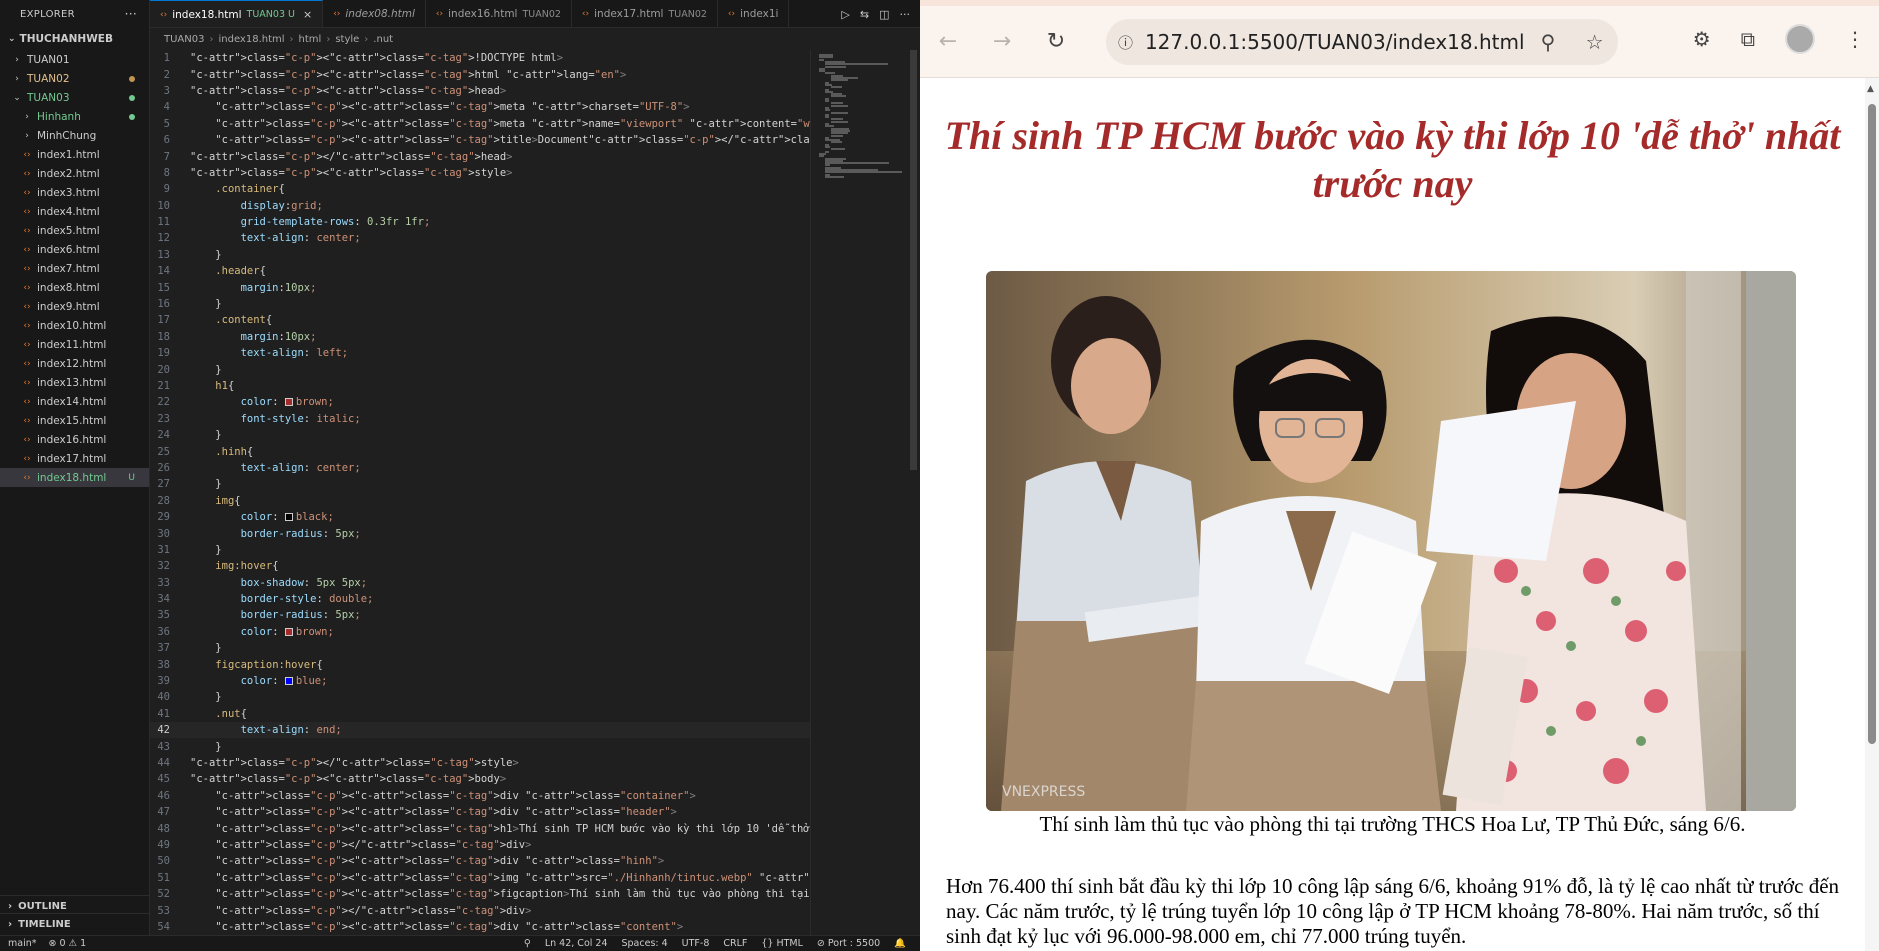 Image resolution: width=1879 pixels, height=951 pixels. I want to click on code-line: 15 margin:10px;, so click(480, 287).